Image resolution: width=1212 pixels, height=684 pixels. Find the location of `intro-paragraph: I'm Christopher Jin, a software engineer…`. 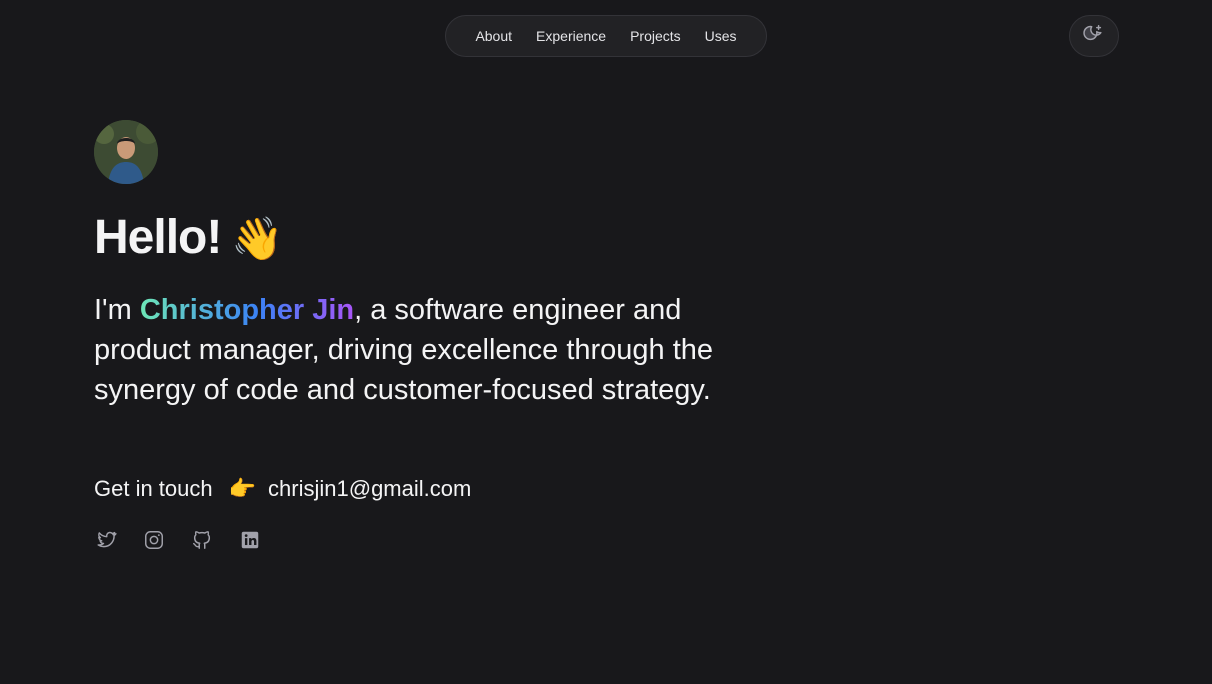

intro-paragraph: I'm Christopher Jin, a software engineer… is located at coordinates (434, 350).